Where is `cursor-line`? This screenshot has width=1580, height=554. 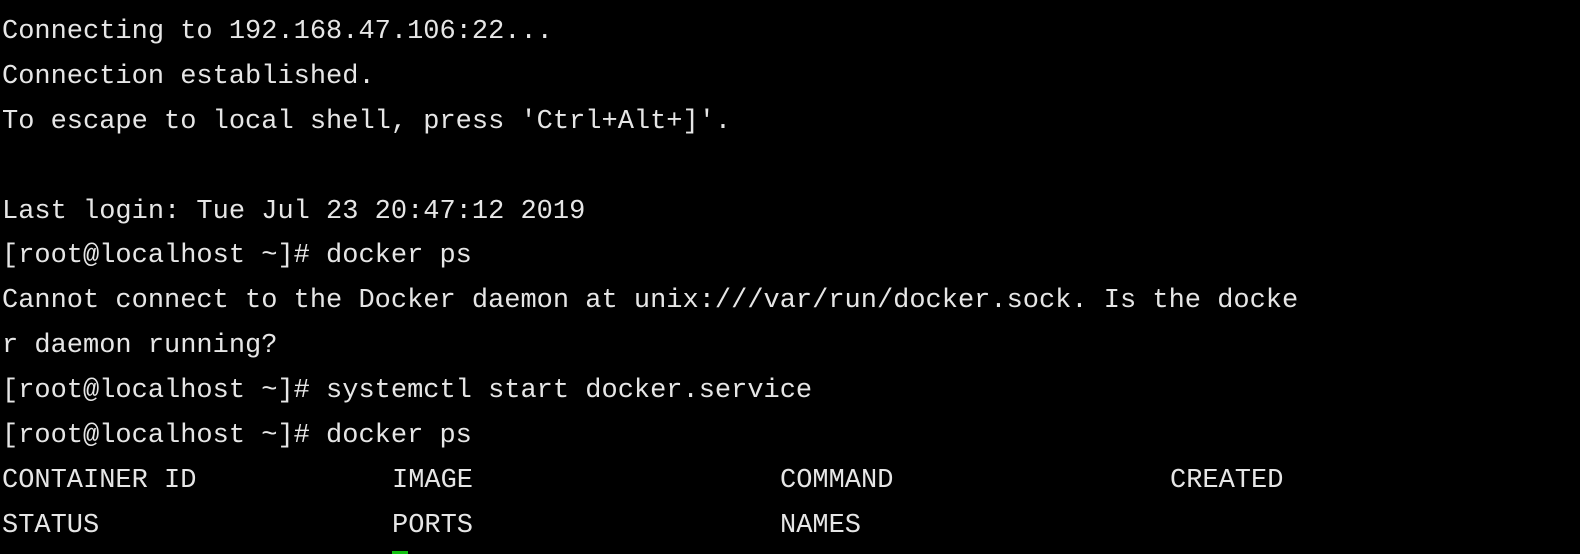
cursor-line is located at coordinates (790, 551).